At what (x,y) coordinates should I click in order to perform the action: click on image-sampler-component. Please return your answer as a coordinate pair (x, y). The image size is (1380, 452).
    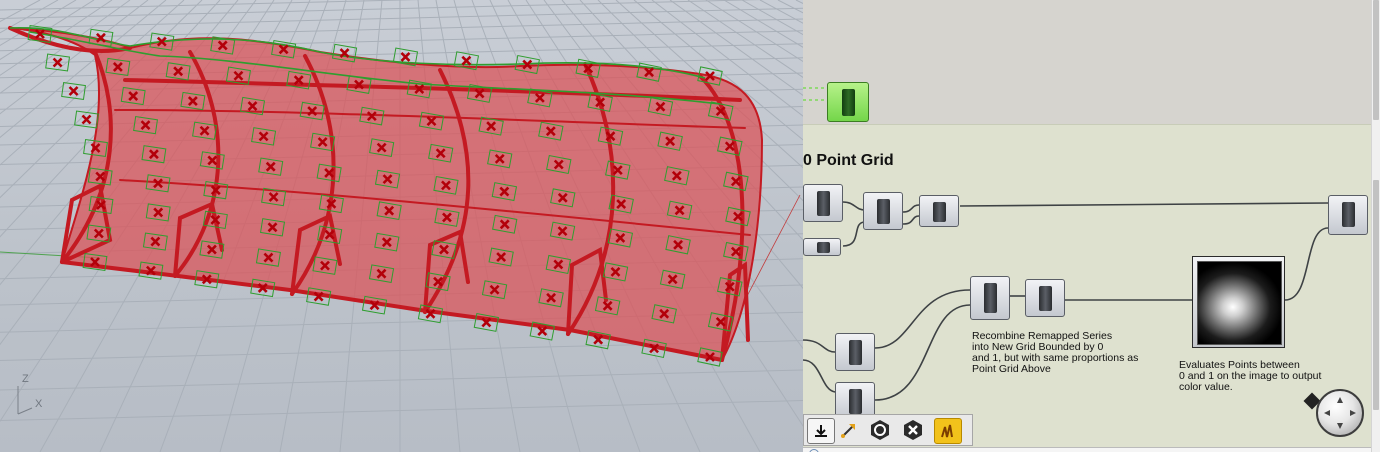
    Looking at the image, I should click on (1238, 302).